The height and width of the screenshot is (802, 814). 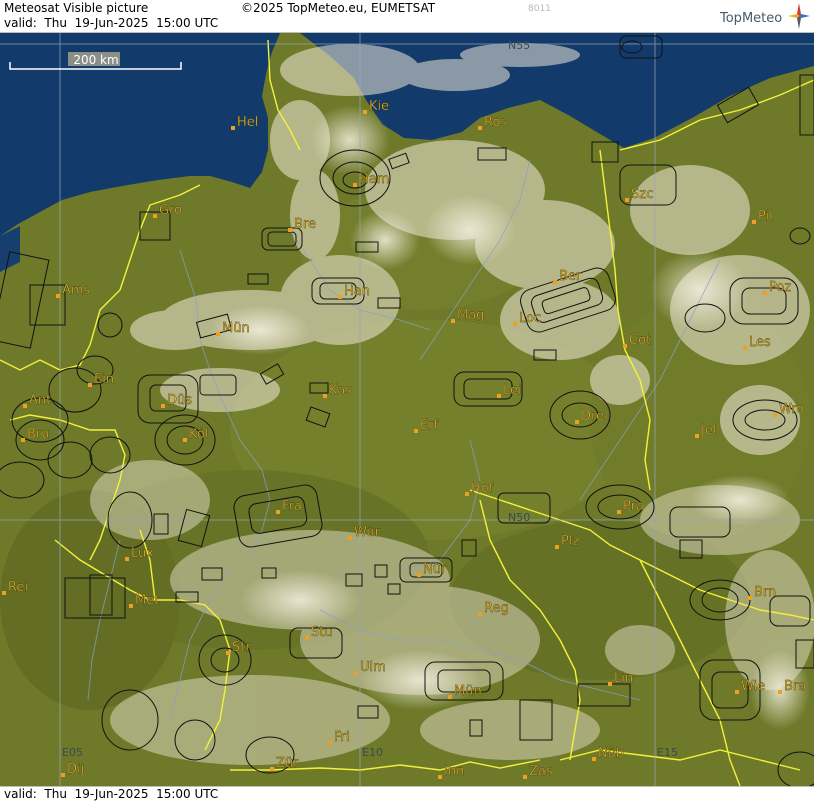 What do you see at coordinates (454, 771) in the screenshot?
I see `city-label: Inn` at bounding box center [454, 771].